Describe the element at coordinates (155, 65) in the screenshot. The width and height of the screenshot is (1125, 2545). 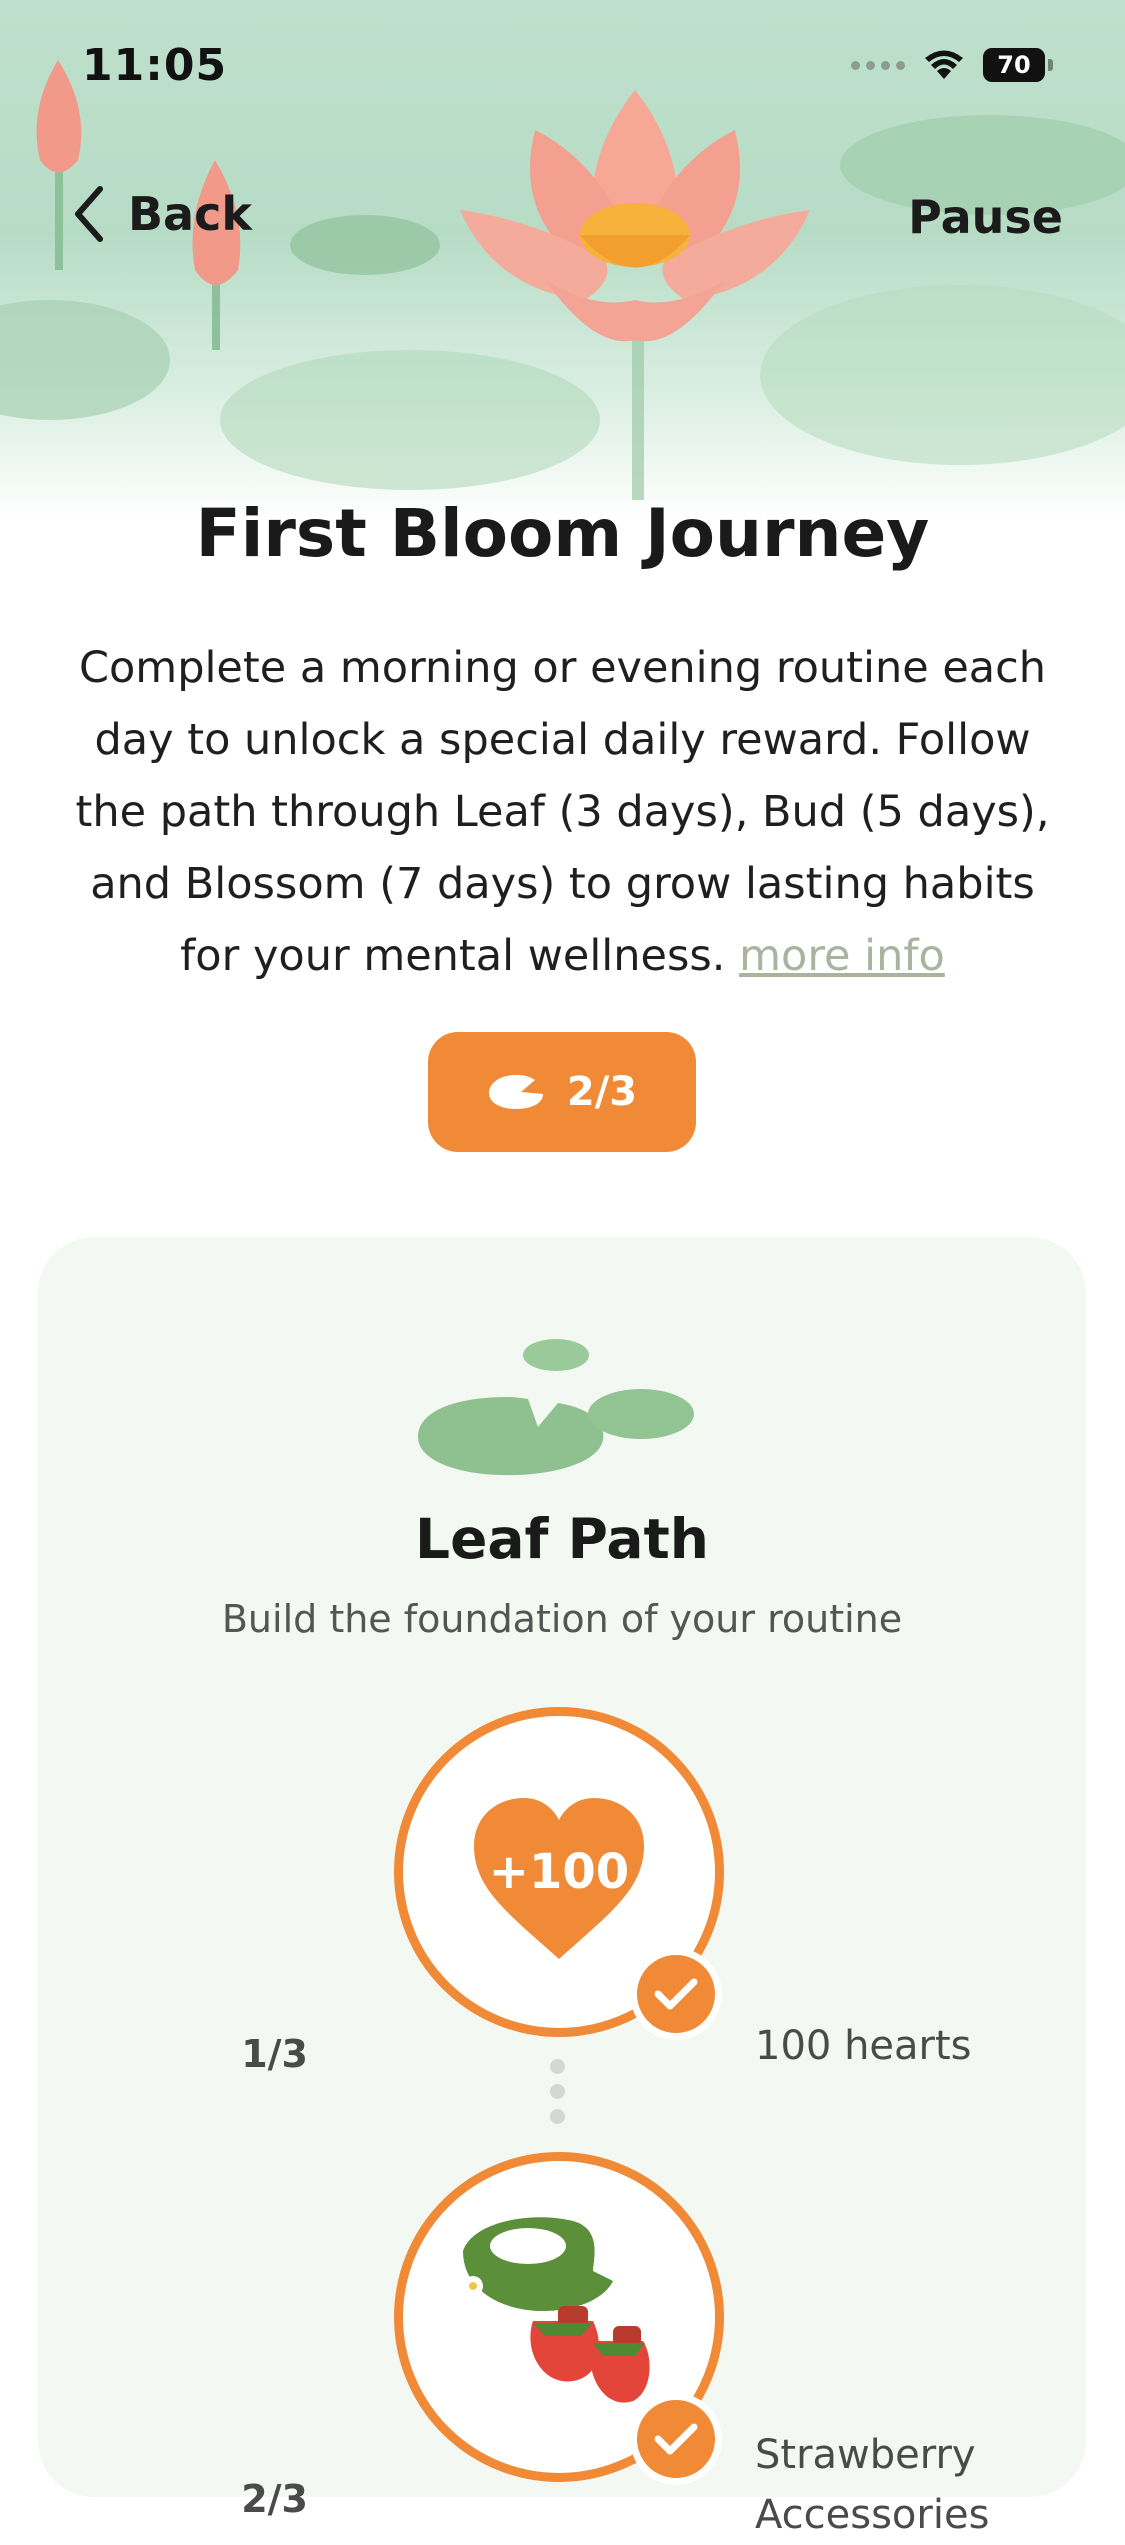
I see `clock: 11:05` at that location.